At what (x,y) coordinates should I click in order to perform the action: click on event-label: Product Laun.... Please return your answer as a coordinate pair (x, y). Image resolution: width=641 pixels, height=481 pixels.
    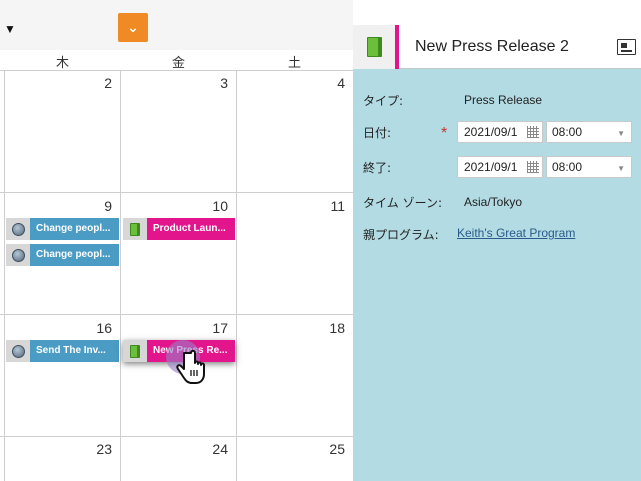
    Looking at the image, I should click on (191, 229).